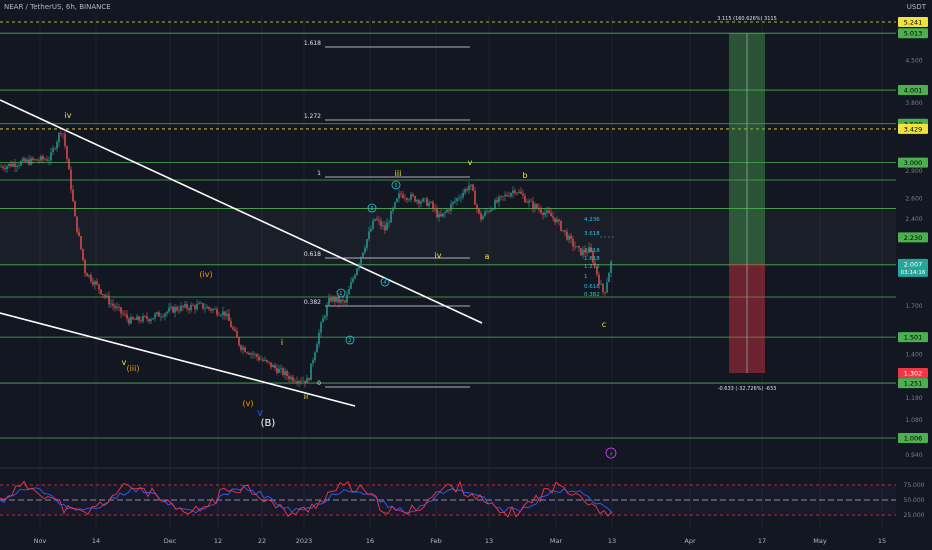 This screenshot has width=932, height=550. Describe the element at coordinates (914, 500) in the screenshot. I see `rsi-tick: 50.000` at that location.